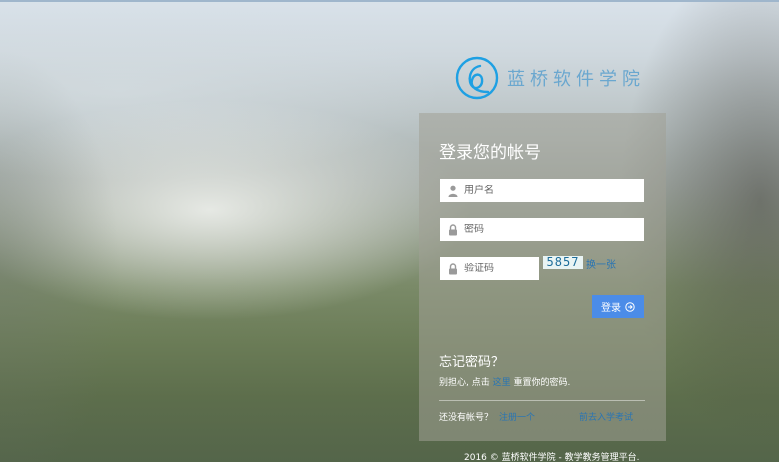 This screenshot has height=462, width=779. I want to click on reset-password-link: 这里, so click(502, 383).